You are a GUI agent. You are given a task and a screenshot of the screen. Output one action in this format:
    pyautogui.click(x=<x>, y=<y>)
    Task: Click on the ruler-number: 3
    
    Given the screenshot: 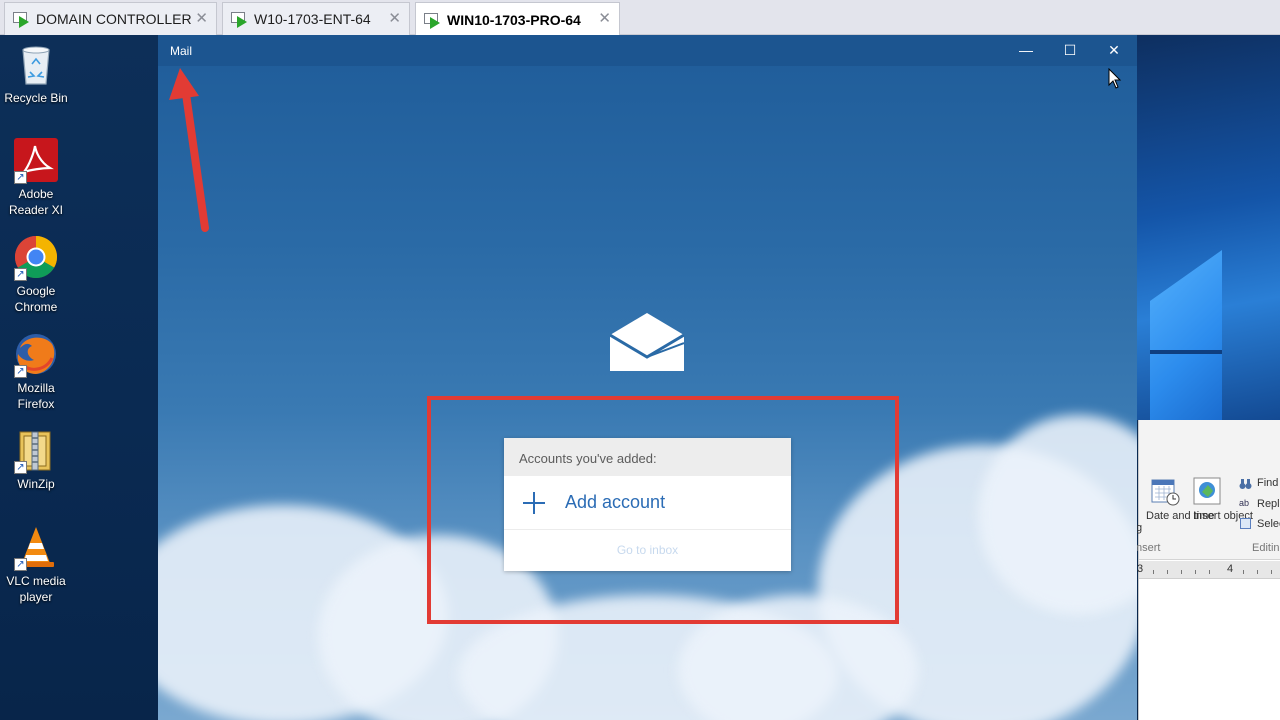 What is the action you would take?
    pyautogui.click(x=1140, y=569)
    